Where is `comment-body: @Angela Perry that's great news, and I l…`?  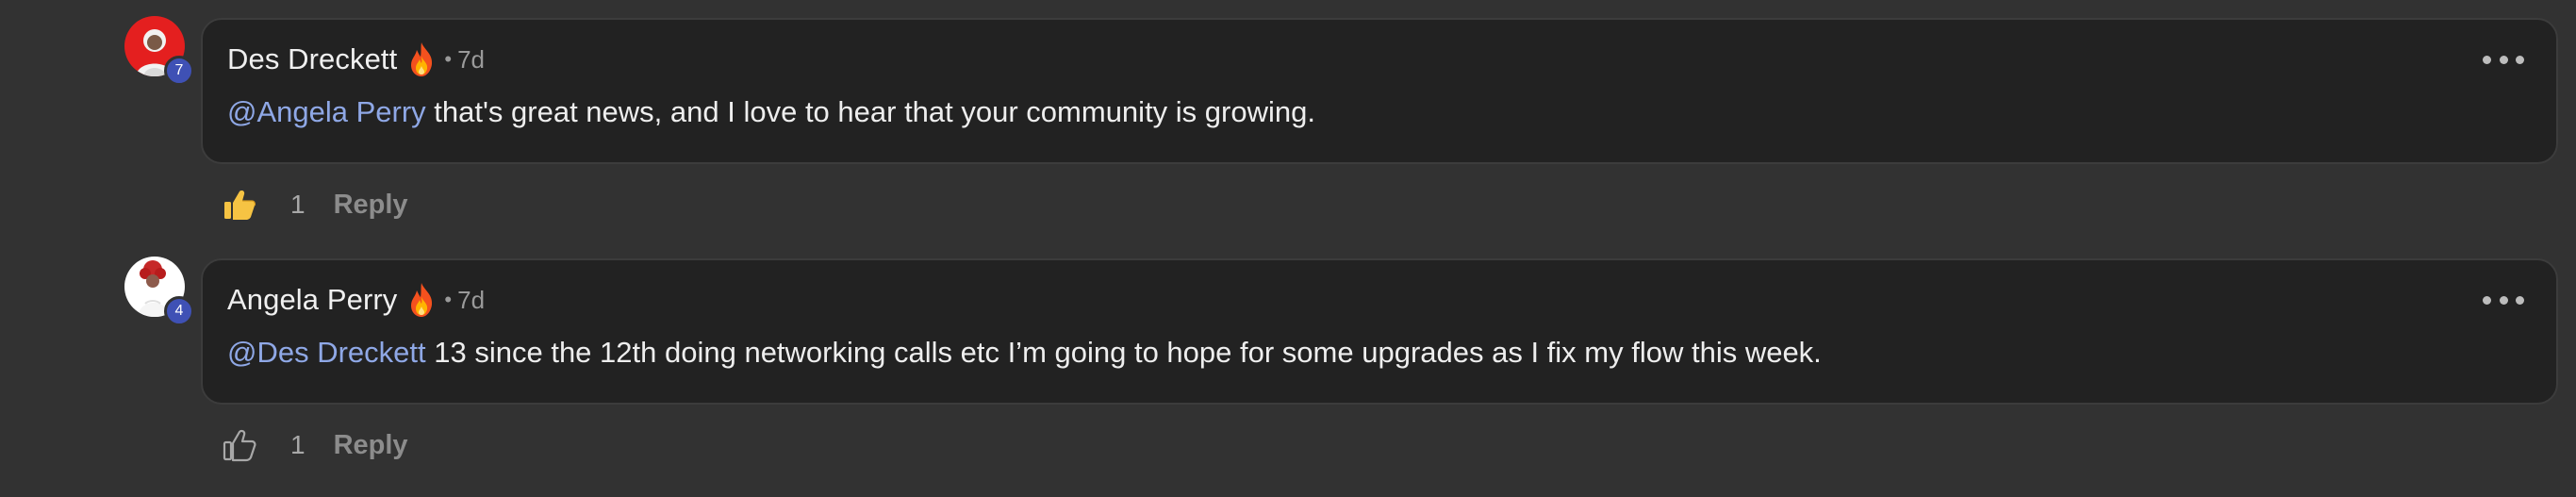 comment-body: @Angela Perry that's great news, and I l… is located at coordinates (771, 112).